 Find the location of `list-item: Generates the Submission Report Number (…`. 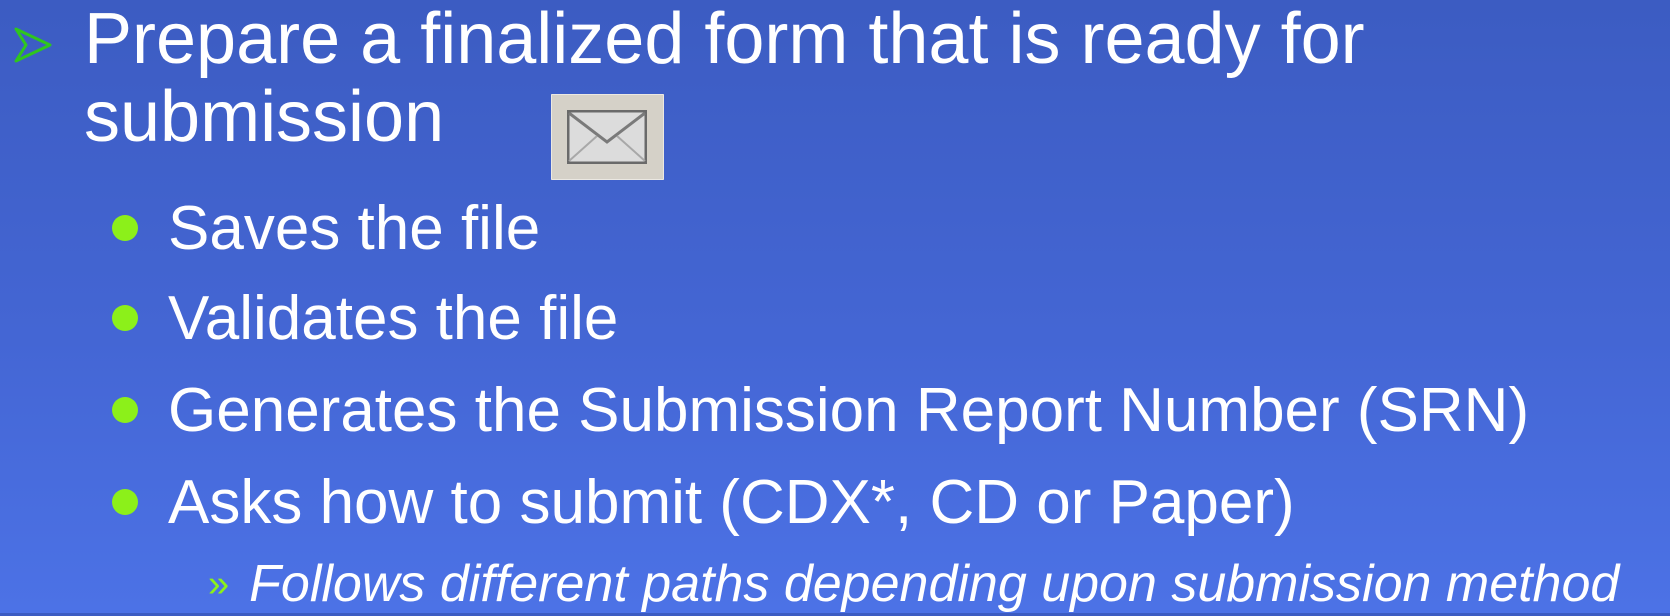

list-item: Generates the Submission Report Number (… is located at coordinates (820, 410).